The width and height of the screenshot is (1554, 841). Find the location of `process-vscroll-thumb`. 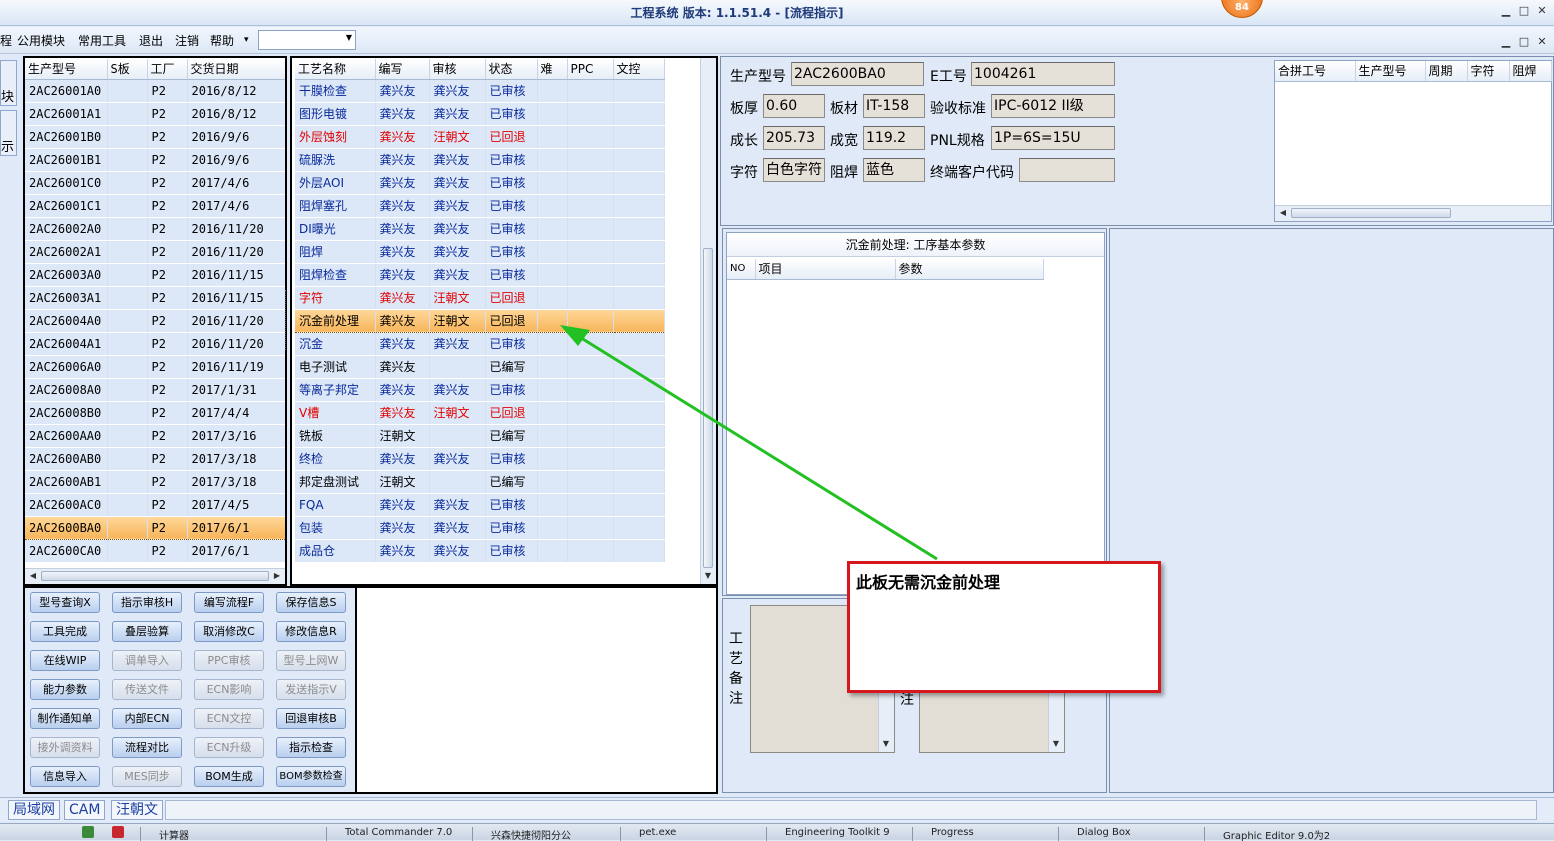

process-vscroll-thumb is located at coordinates (708, 408).